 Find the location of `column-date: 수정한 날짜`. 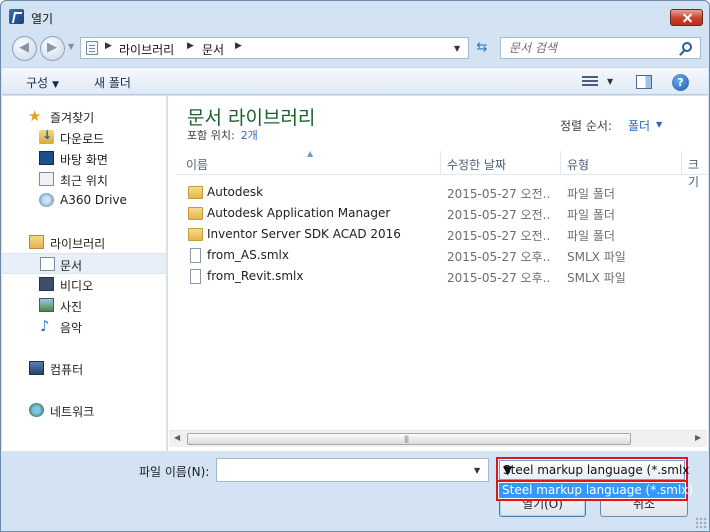

column-date: 수정한 날짜 is located at coordinates (476, 164).